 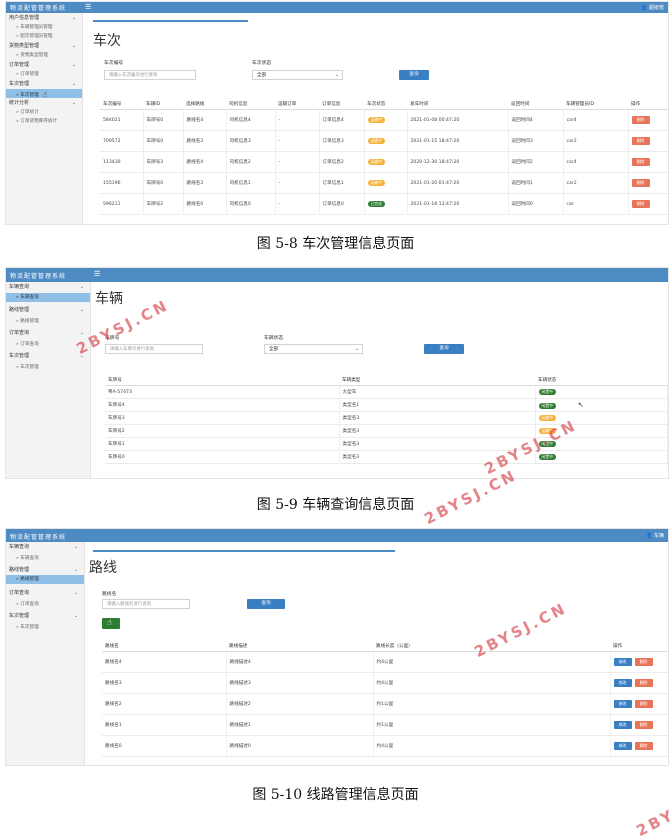 I want to click on user-menu: 👤 车辆, so click(x=655, y=535).